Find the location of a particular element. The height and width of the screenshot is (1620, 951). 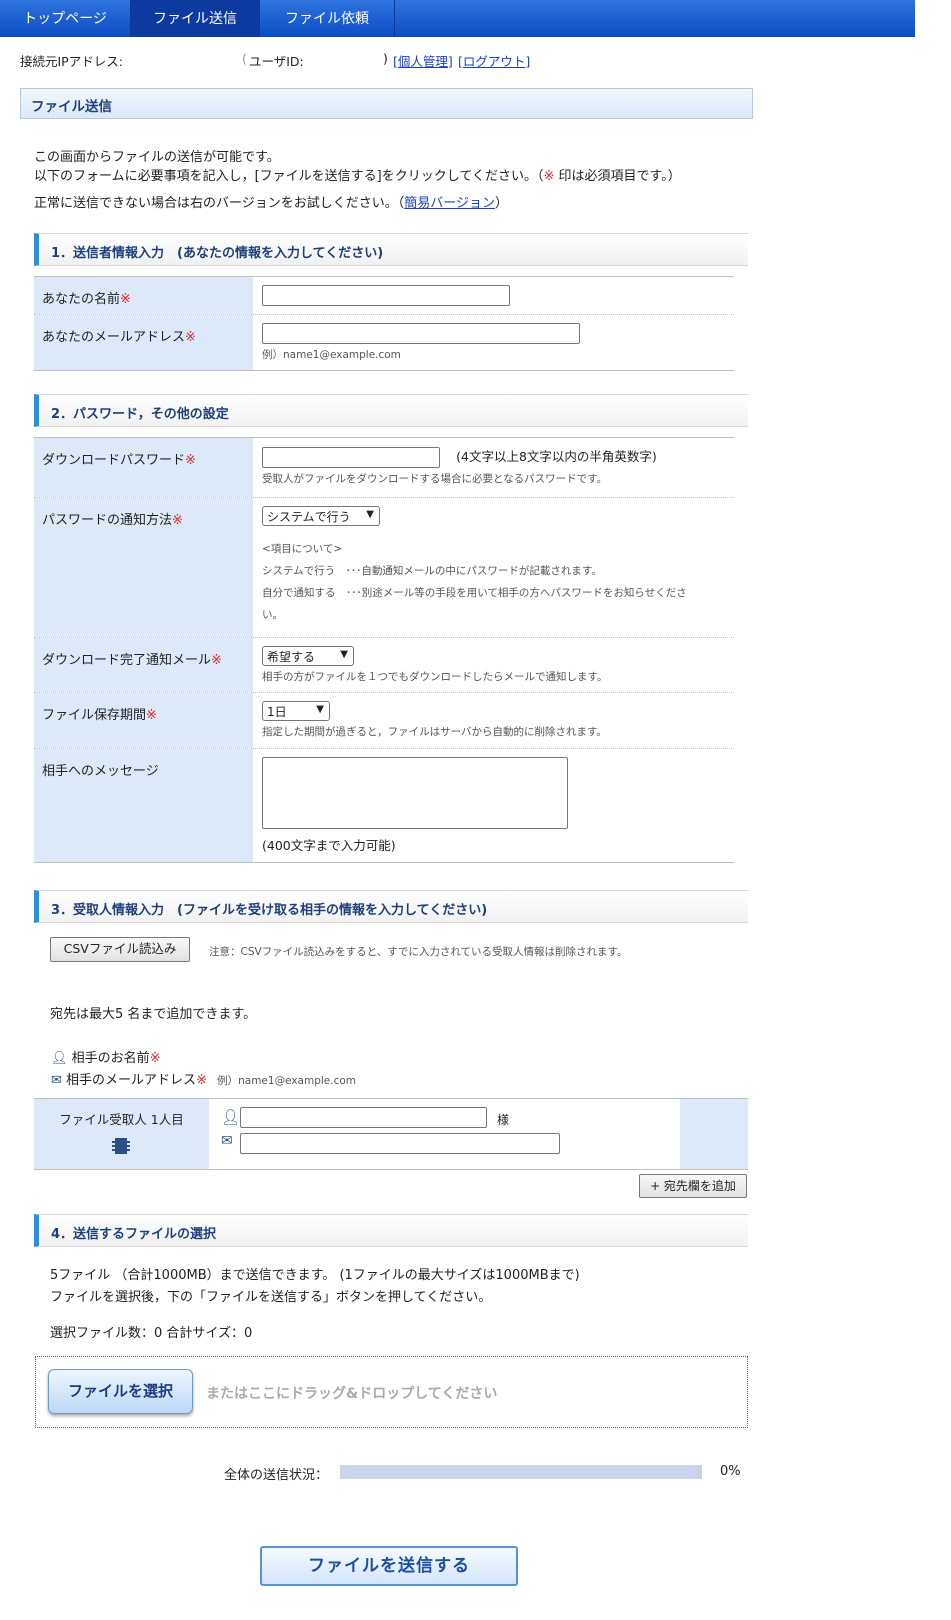

ip-label: 接続元IPアドレス: is located at coordinates (71, 61).